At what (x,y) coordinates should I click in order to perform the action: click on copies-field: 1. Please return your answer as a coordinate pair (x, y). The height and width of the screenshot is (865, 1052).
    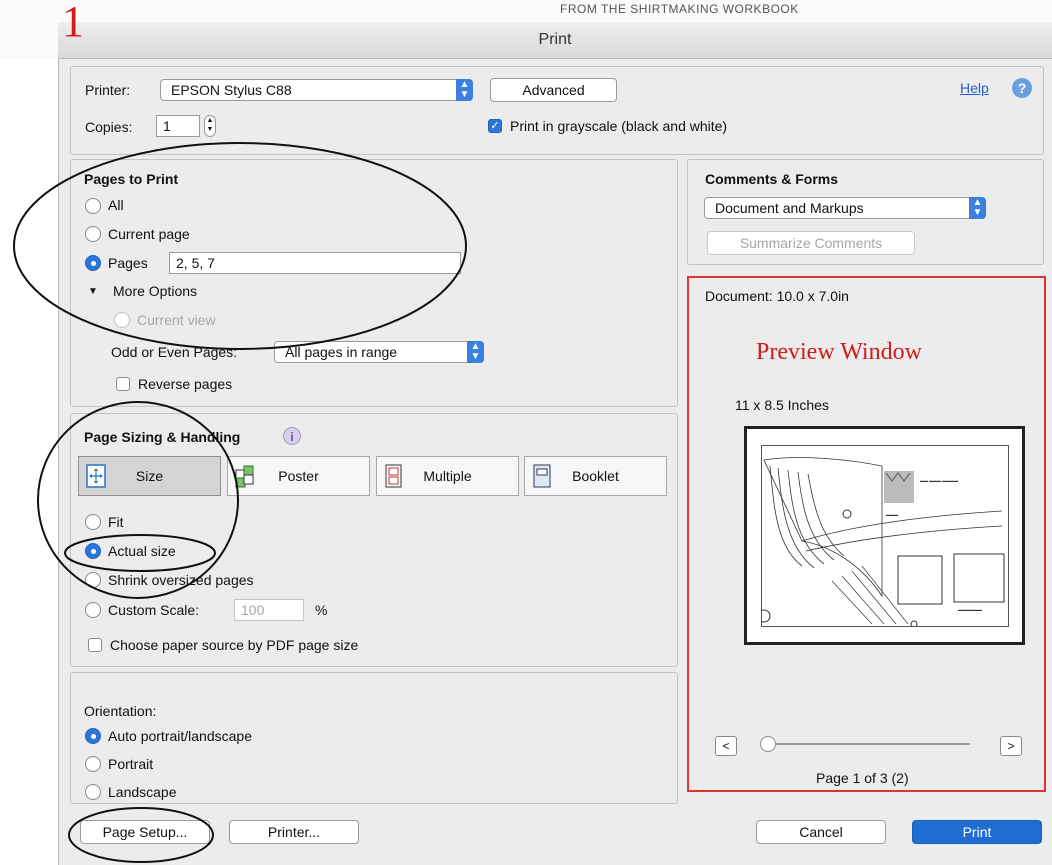
    Looking at the image, I should click on (178, 126).